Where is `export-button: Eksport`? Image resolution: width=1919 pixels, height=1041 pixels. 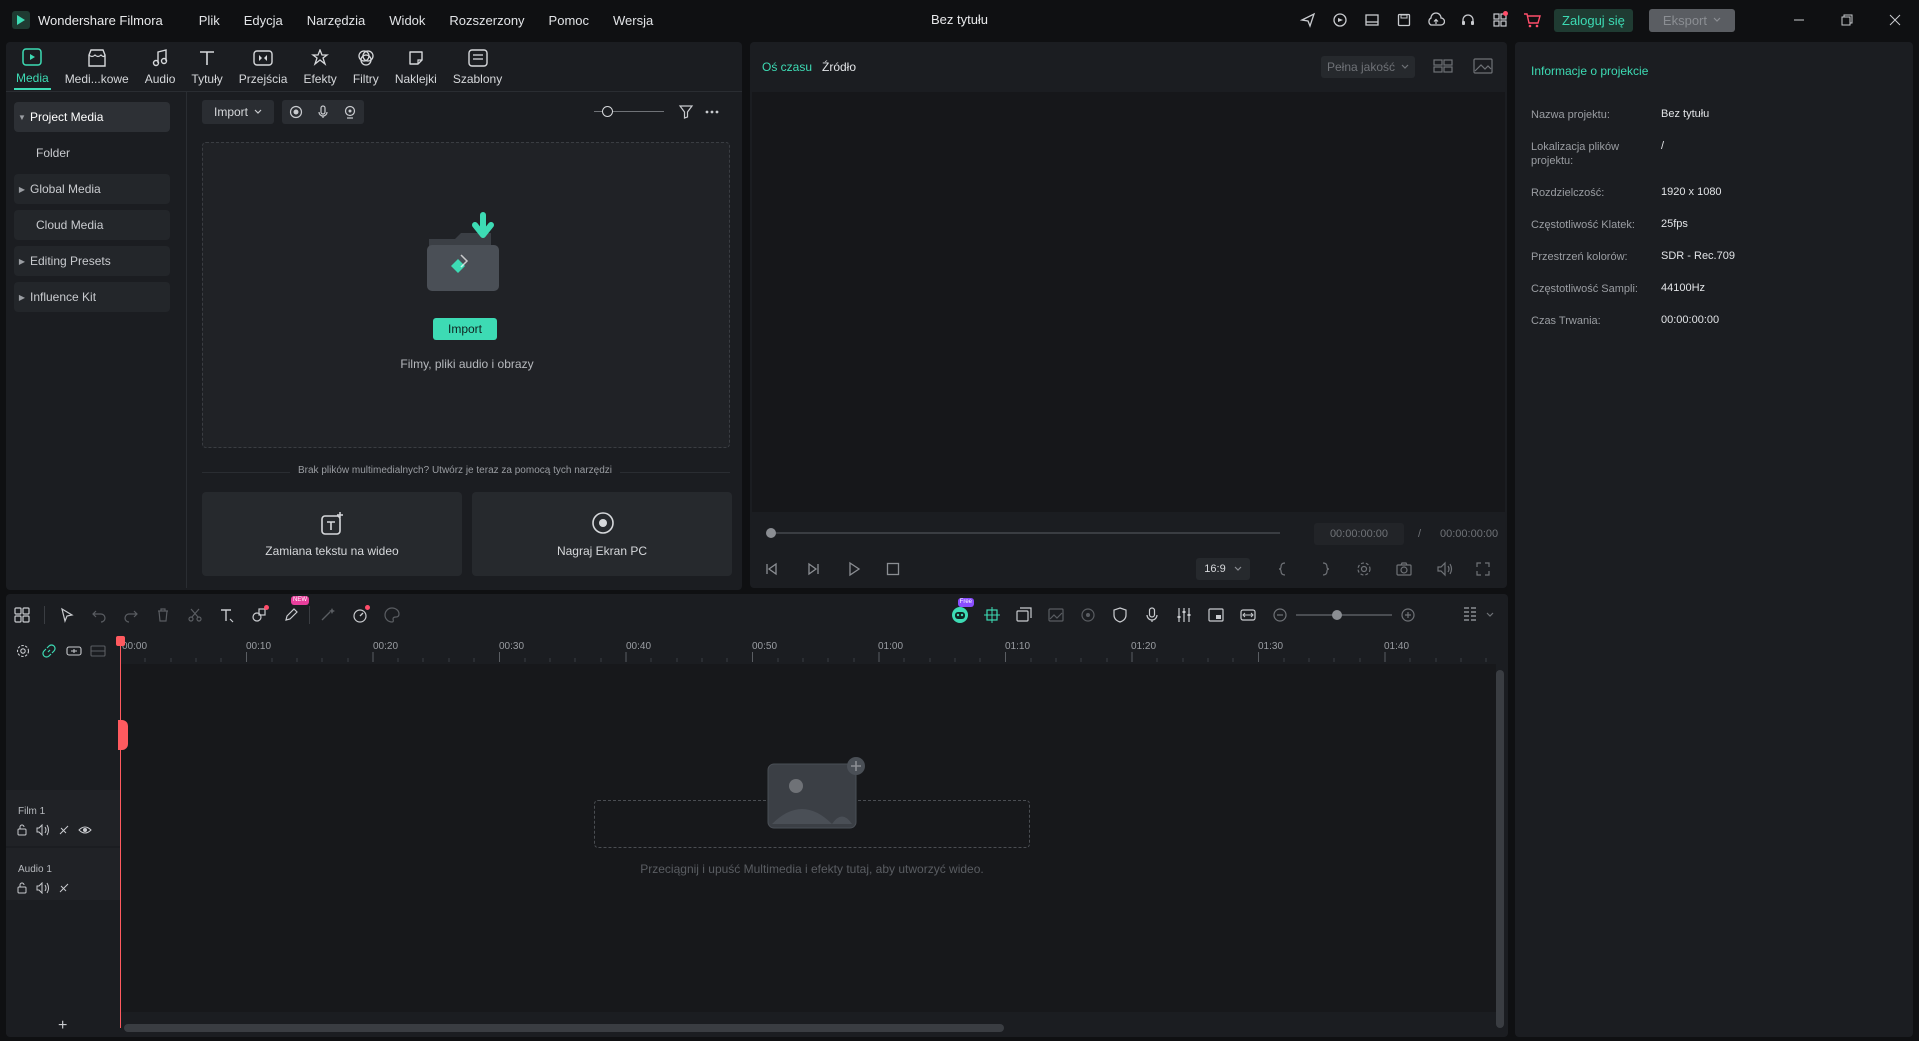 export-button: Eksport is located at coordinates (1691, 20).